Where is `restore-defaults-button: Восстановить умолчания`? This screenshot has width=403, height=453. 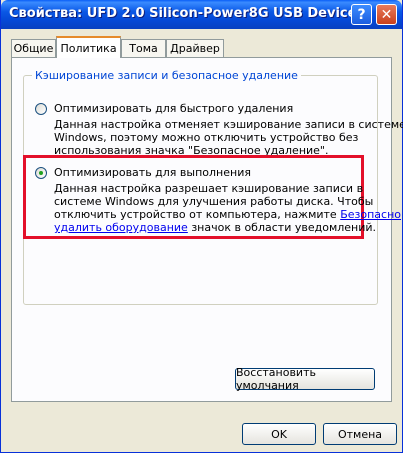 restore-defaults-button: Восстановить умолчания is located at coordinates (305, 379).